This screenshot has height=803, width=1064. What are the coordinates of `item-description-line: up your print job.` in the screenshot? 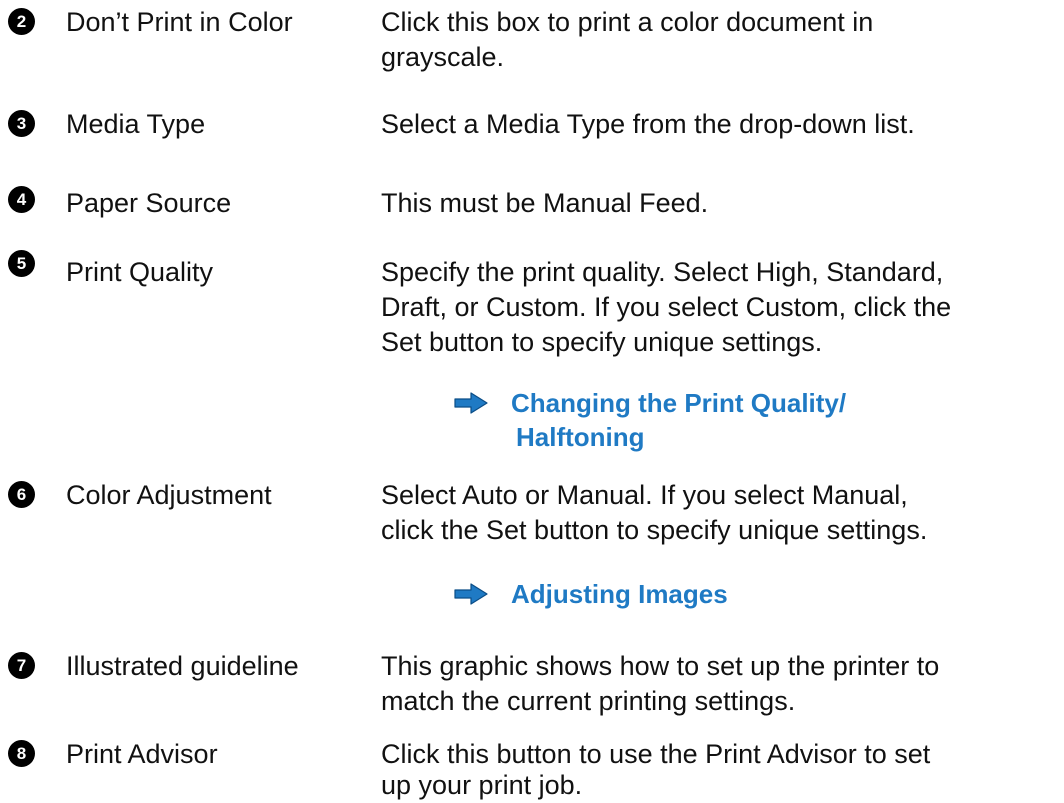 It's located at (482, 785).